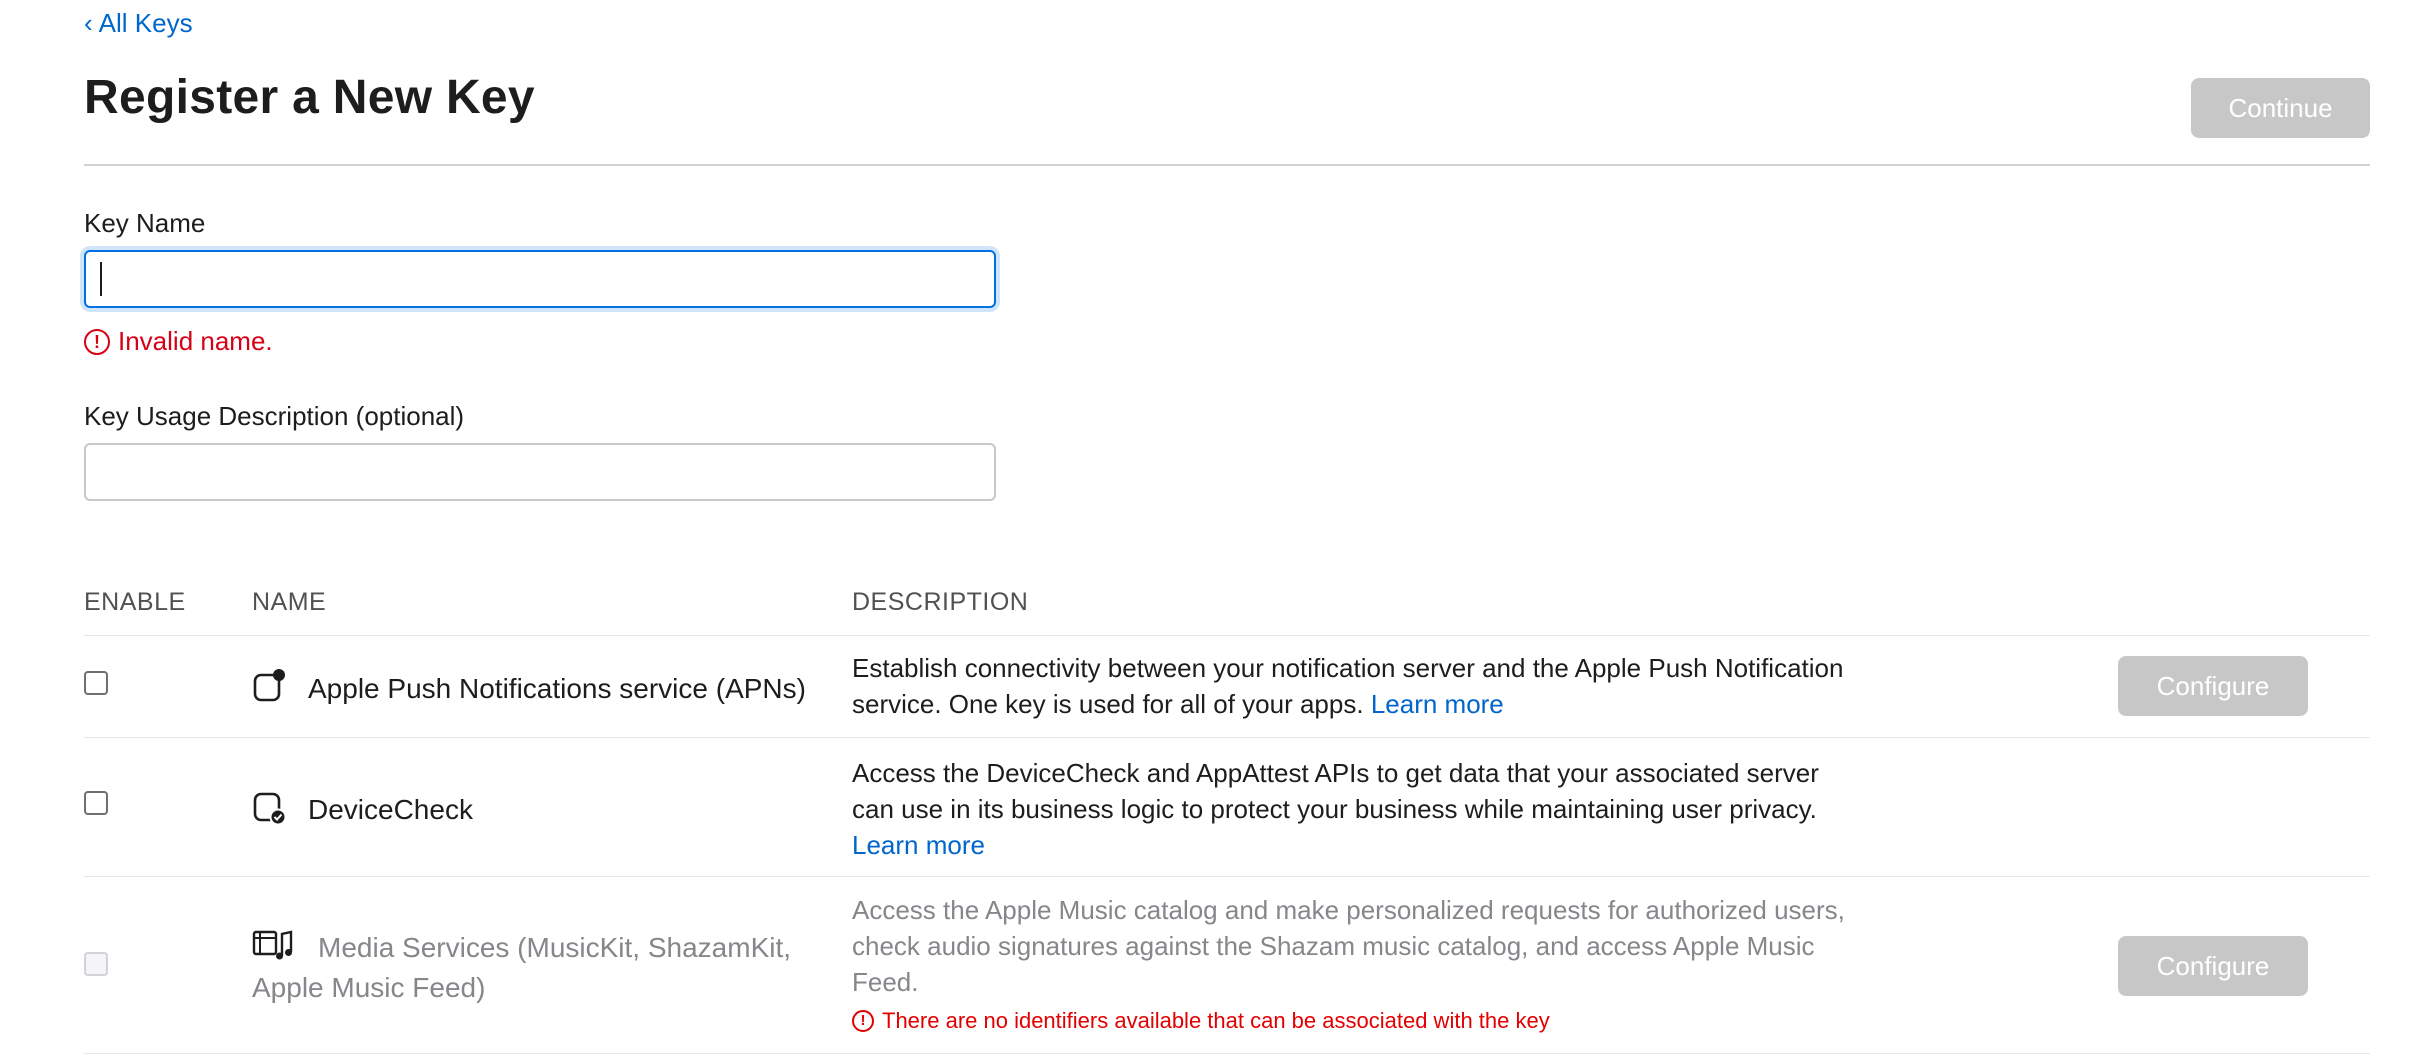  Describe the element at coordinates (96, 964) in the screenshot. I see `enable-checkbox-media-services` at that location.